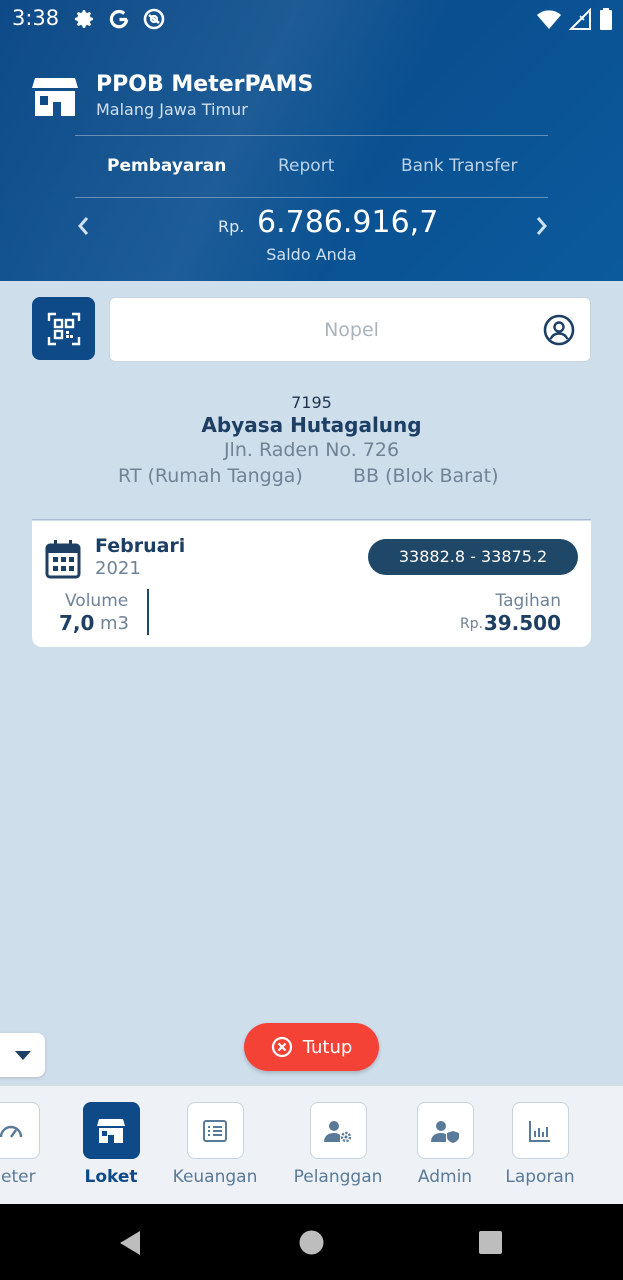 The width and height of the screenshot is (623, 1280). I want to click on user-shield-icon, so click(445, 1131).